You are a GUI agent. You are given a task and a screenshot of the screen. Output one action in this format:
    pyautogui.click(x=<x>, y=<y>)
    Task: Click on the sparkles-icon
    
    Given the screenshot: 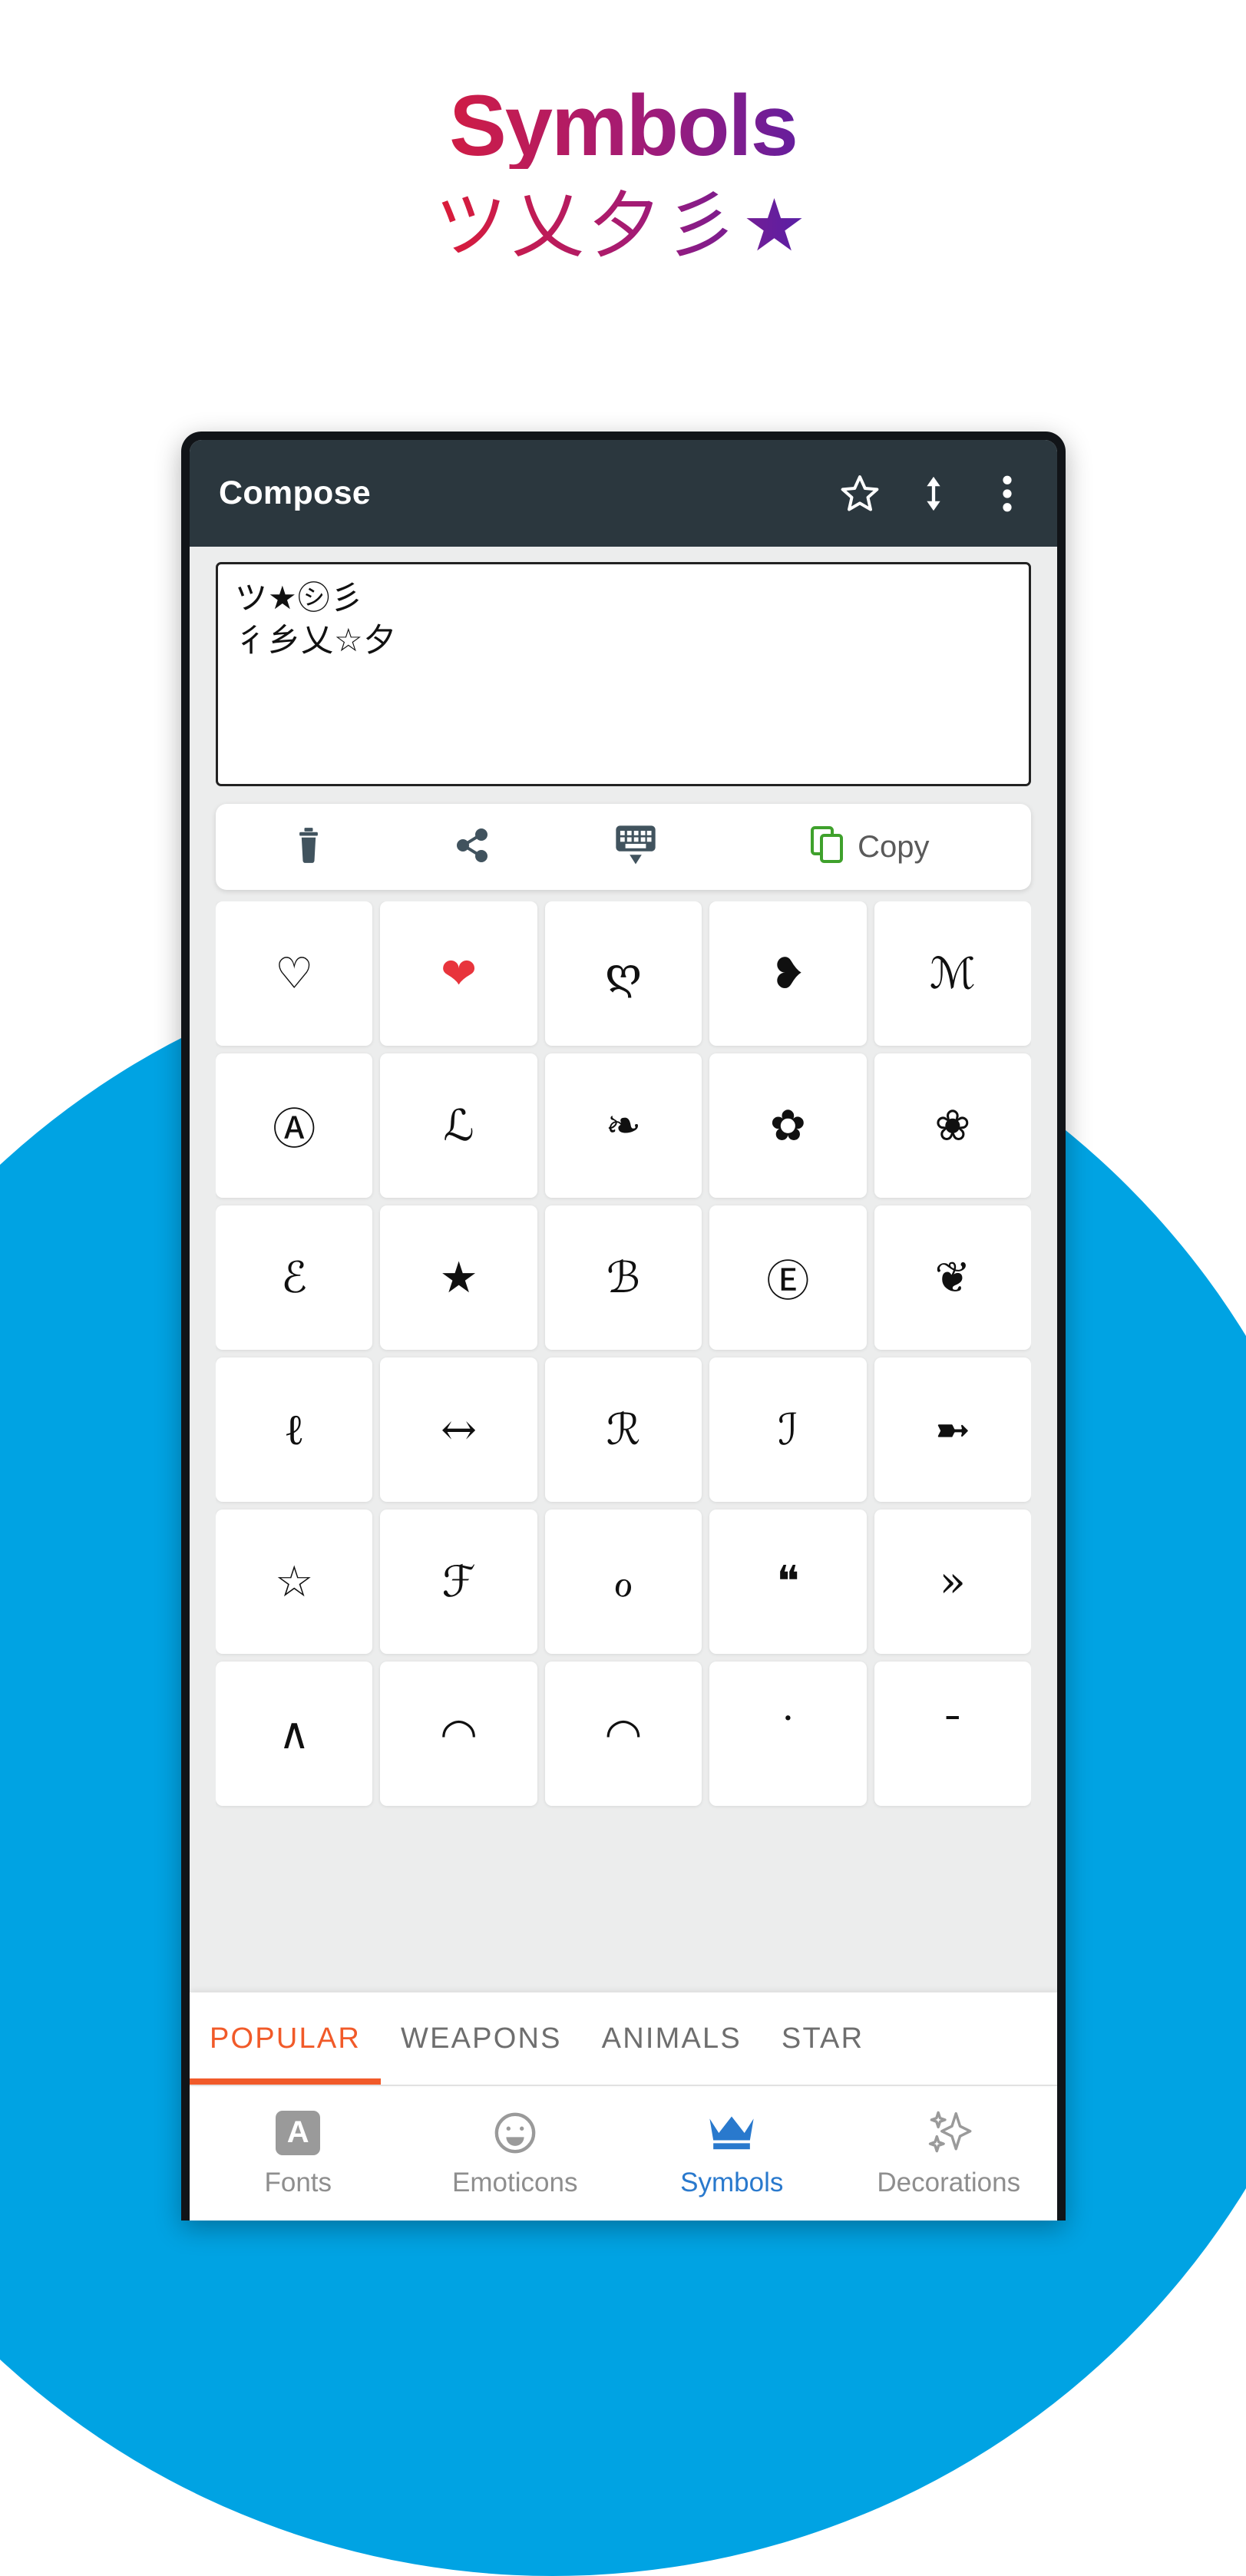 What is the action you would take?
    pyautogui.click(x=949, y=2133)
    